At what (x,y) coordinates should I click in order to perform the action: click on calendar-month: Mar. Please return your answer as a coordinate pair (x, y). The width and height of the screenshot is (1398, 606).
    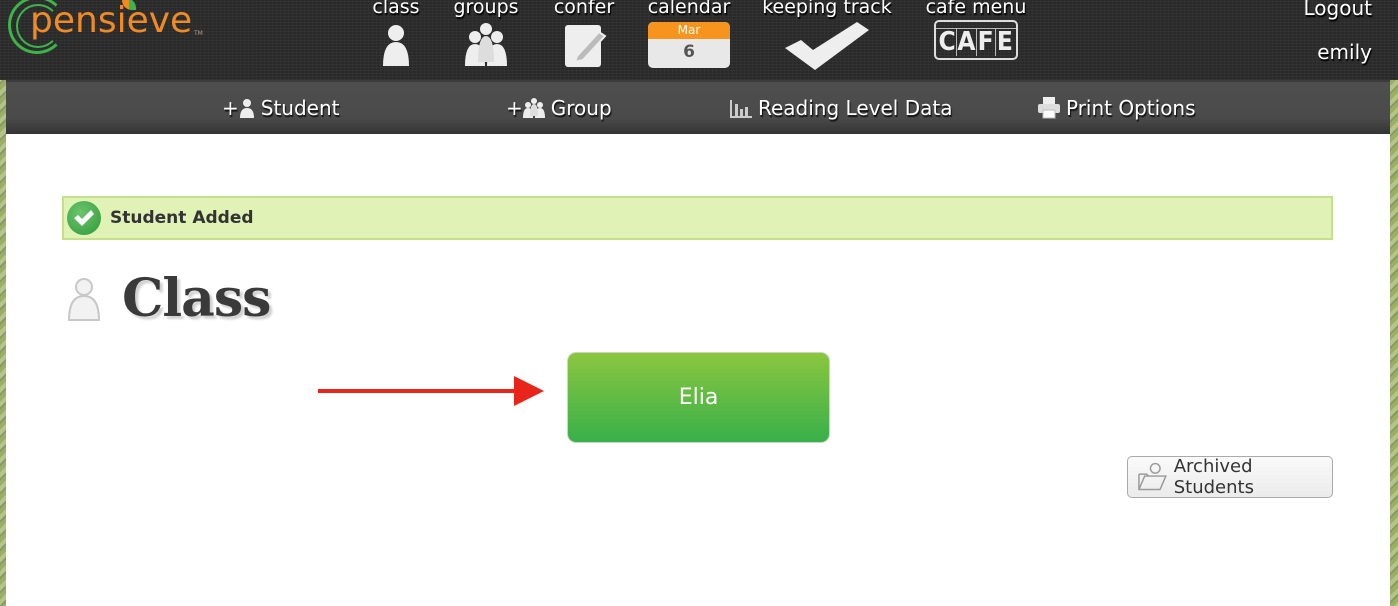
    Looking at the image, I should click on (689, 30).